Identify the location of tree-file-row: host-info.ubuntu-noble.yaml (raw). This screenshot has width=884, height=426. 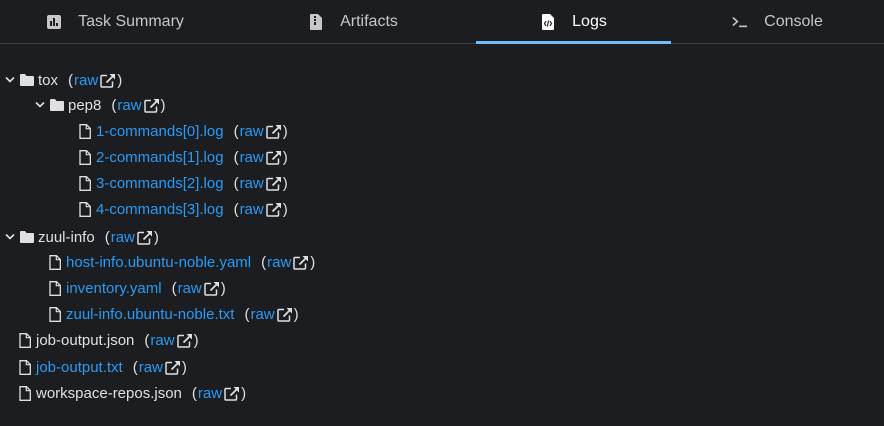
(181, 262).